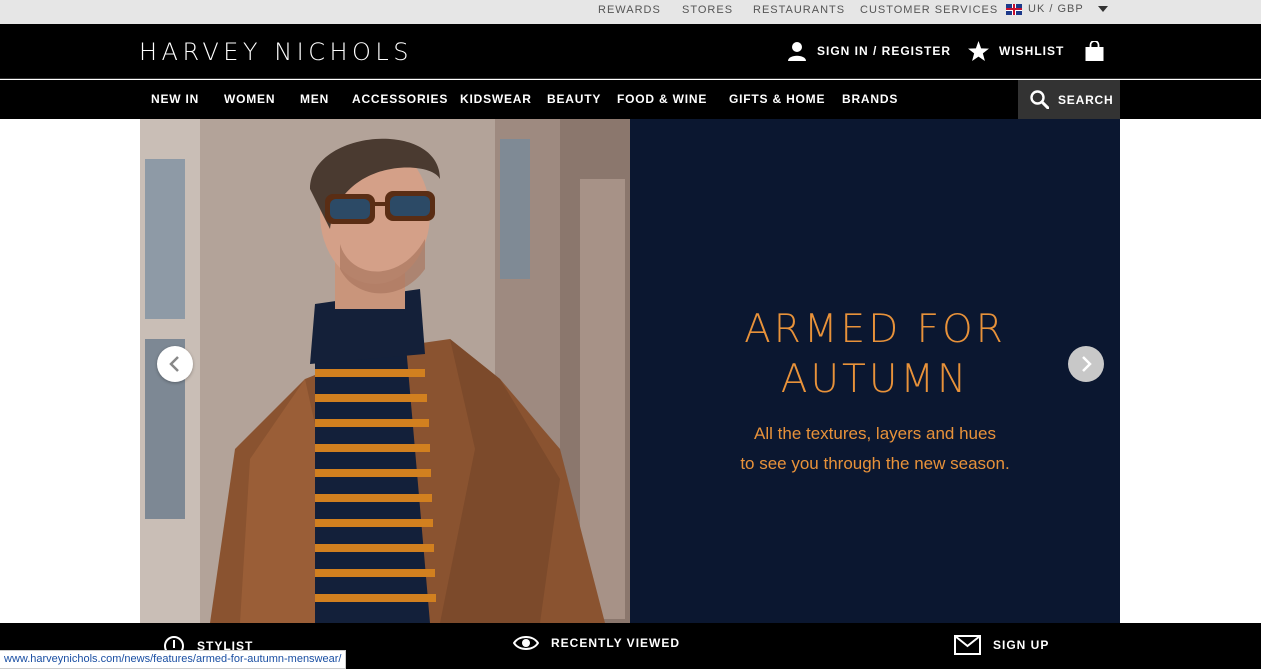  What do you see at coordinates (875, 433) in the screenshot?
I see `hero-subline-line1: All the textures, layers and hues` at bounding box center [875, 433].